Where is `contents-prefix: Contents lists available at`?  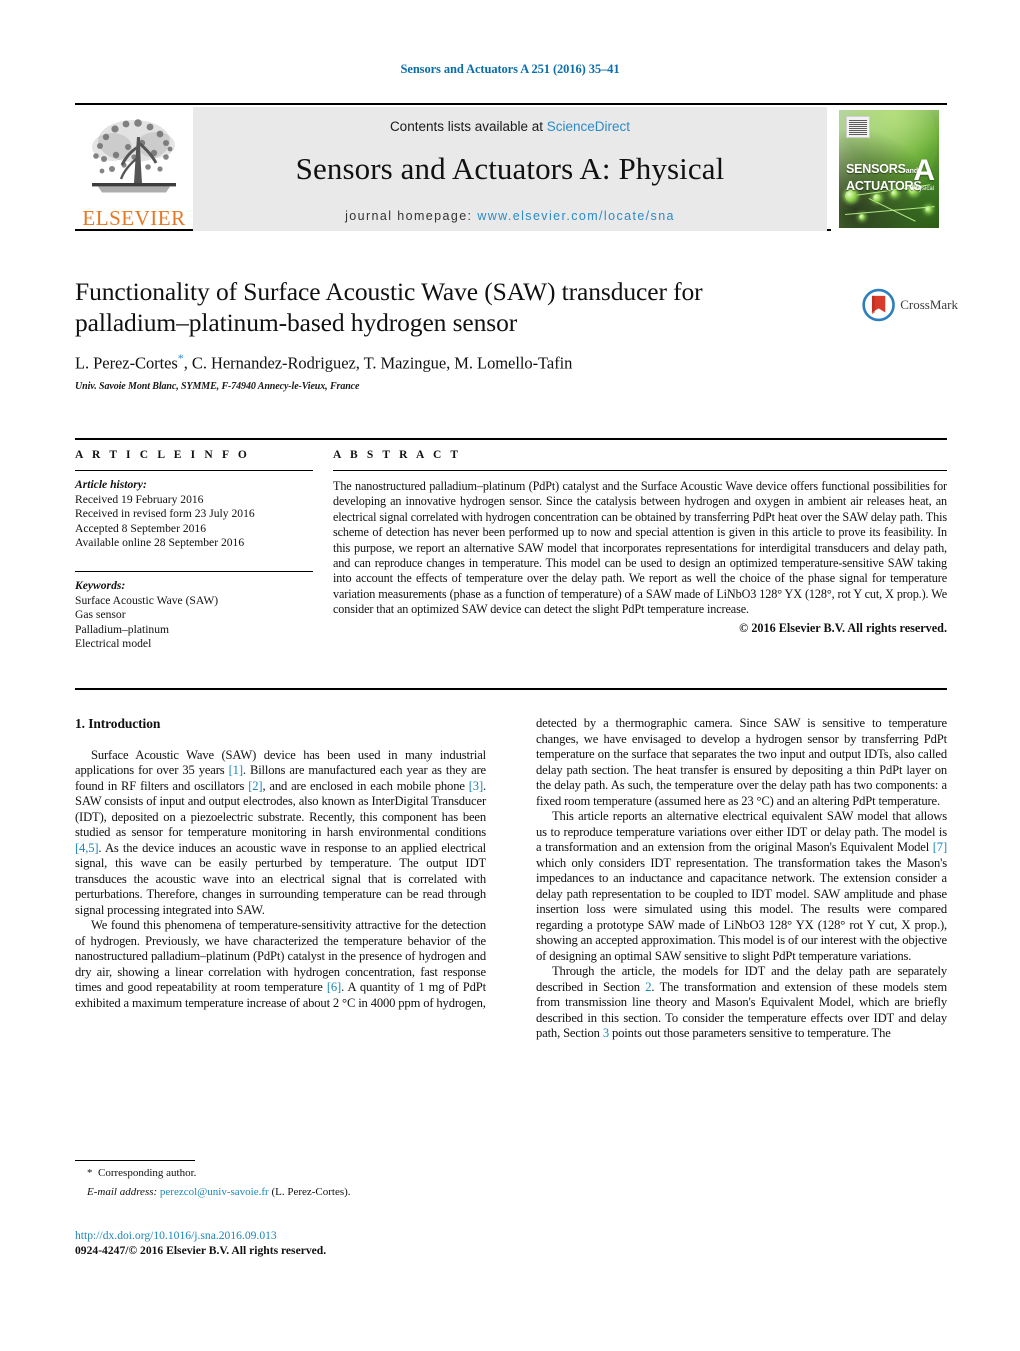 contents-prefix: Contents lists available at is located at coordinates (468, 126).